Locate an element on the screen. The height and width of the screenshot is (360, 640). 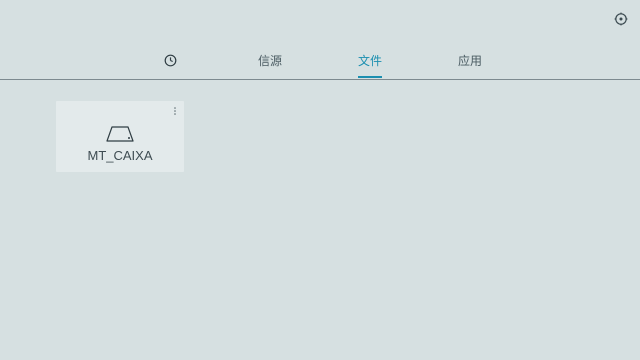
tab-apps-label: 应用 is located at coordinates (469, 60).